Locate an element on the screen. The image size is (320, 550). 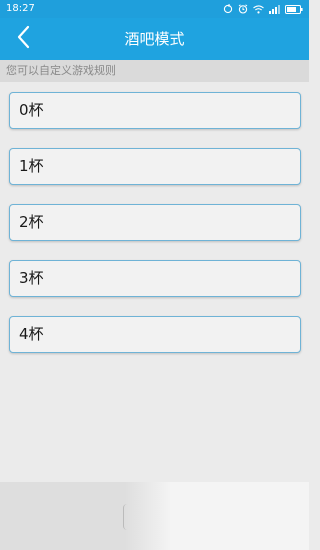
option-3-cups: 3杯 is located at coordinates (155, 278).